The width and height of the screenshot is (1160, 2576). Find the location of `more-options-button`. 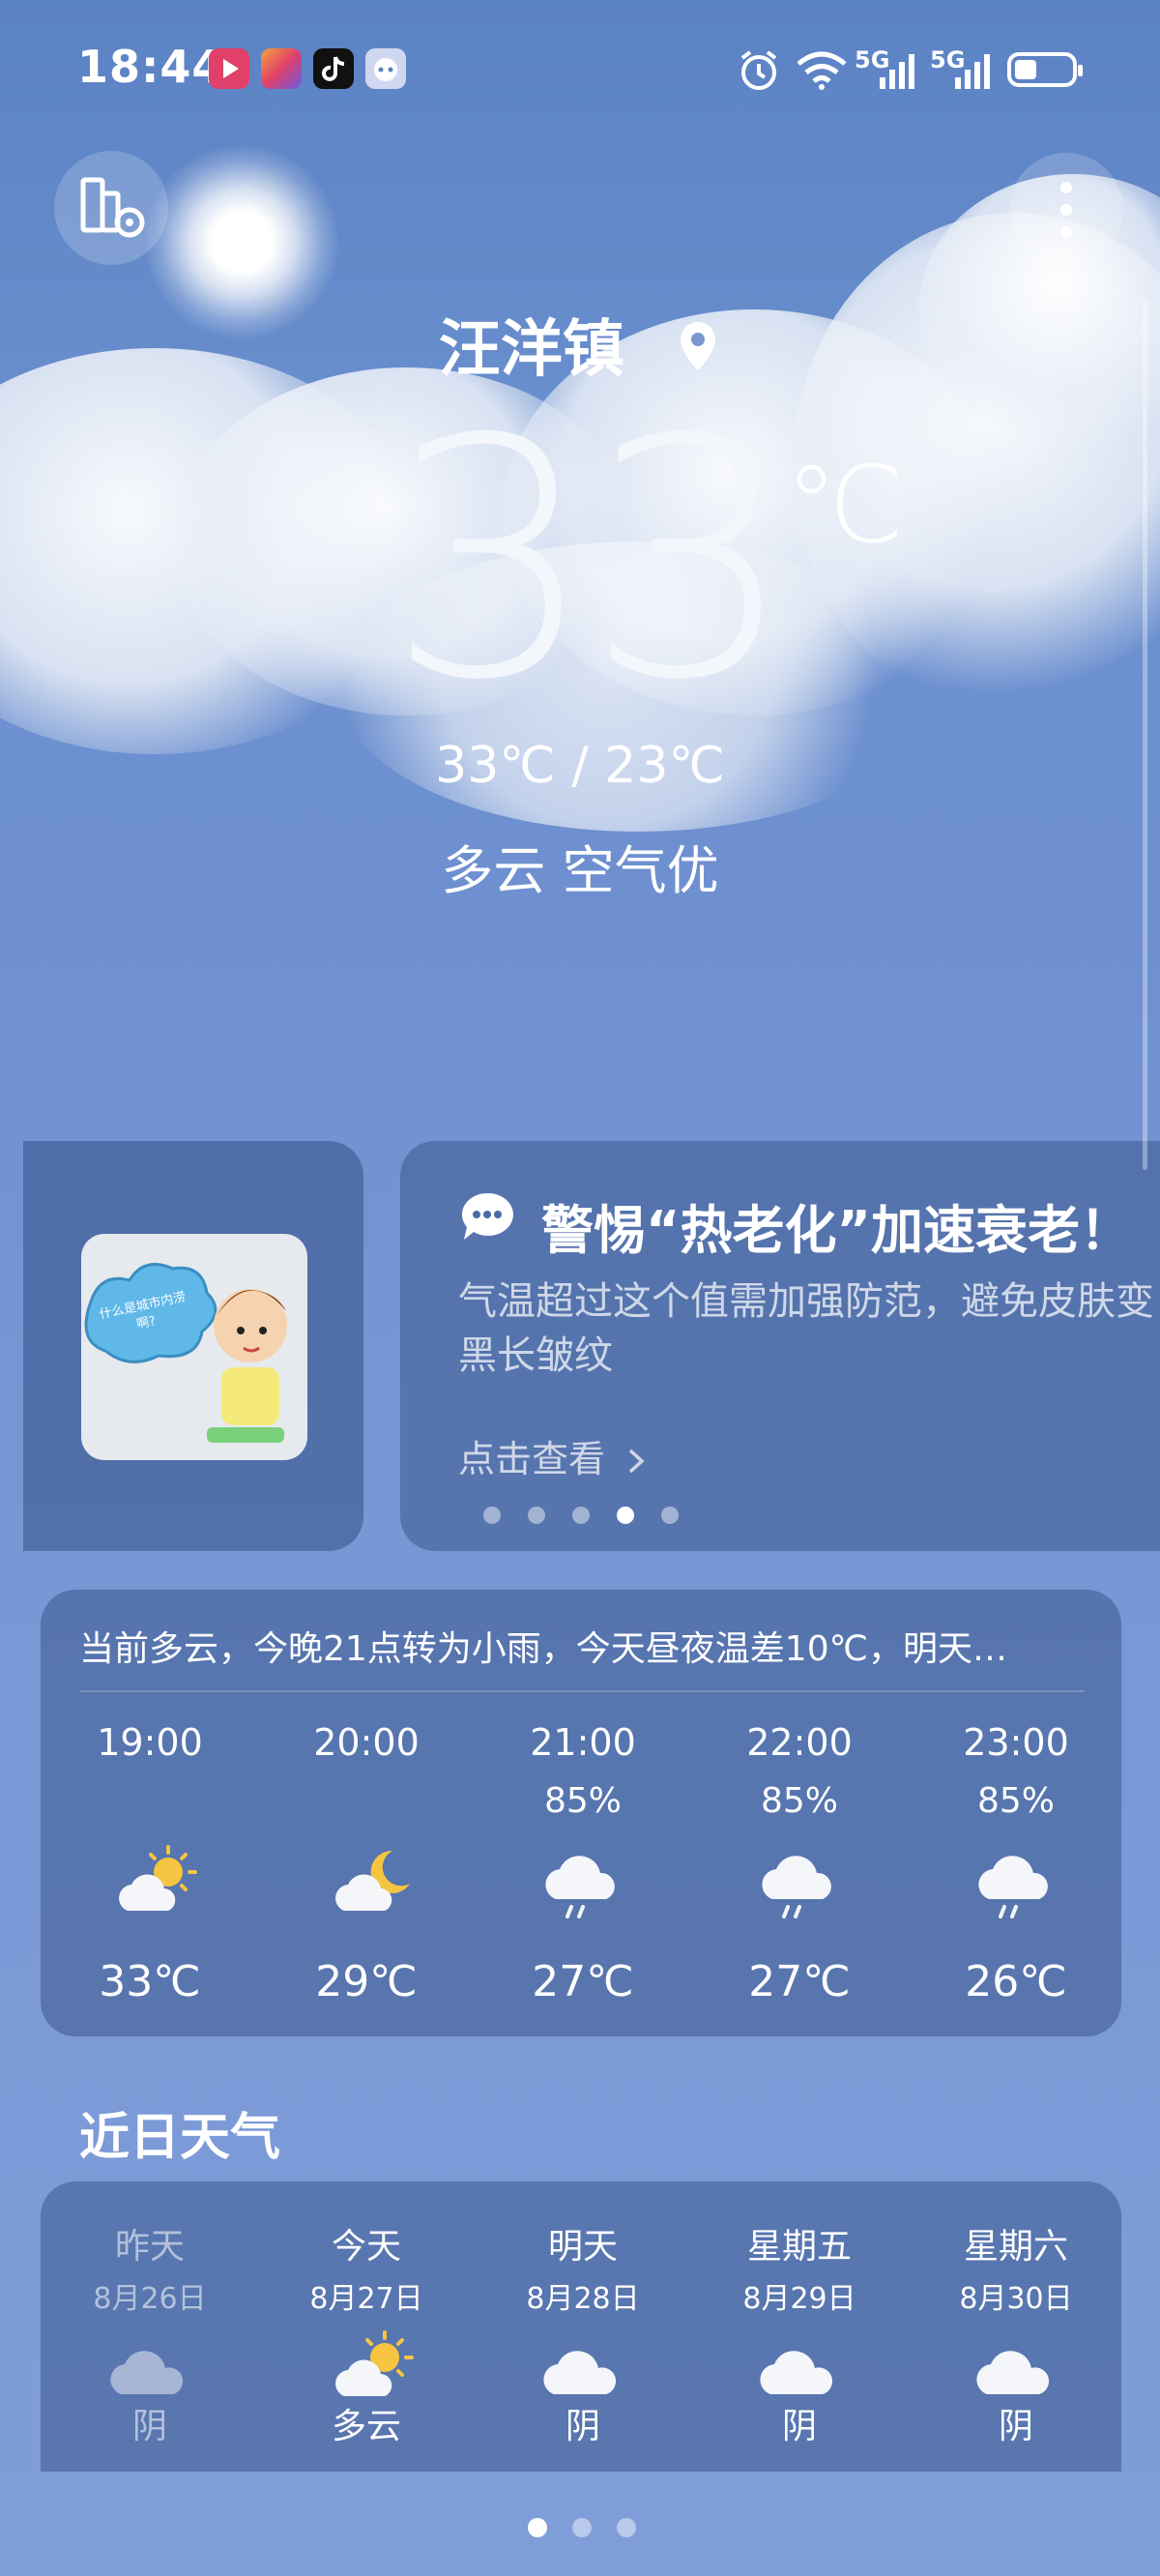

more-options-button is located at coordinates (1066, 210).